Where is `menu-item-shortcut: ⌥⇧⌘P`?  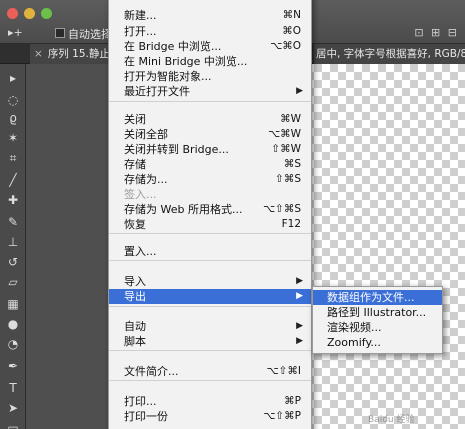
menu-item-shortcut: ⌥⇧⌘P is located at coordinates (282, 416).